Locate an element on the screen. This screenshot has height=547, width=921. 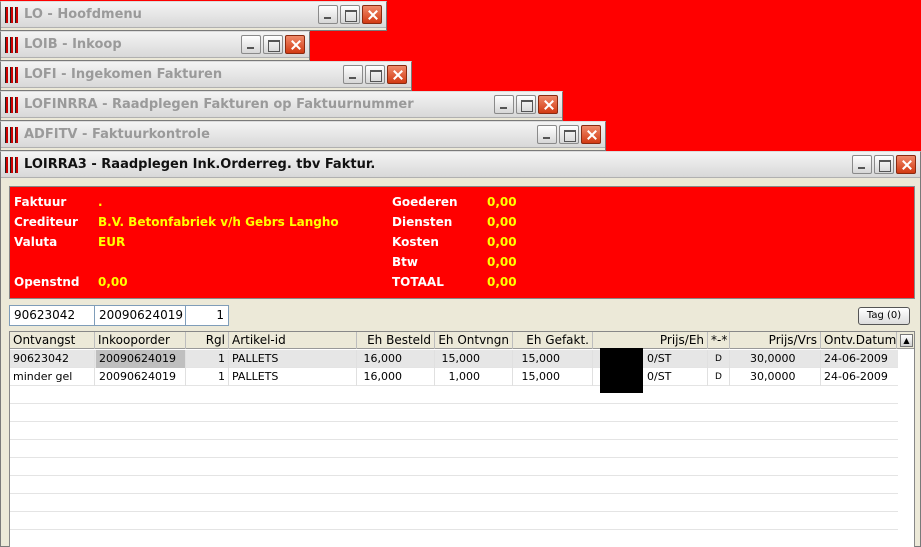
kosten-label: Kosten is located at coordinates (415, 242).